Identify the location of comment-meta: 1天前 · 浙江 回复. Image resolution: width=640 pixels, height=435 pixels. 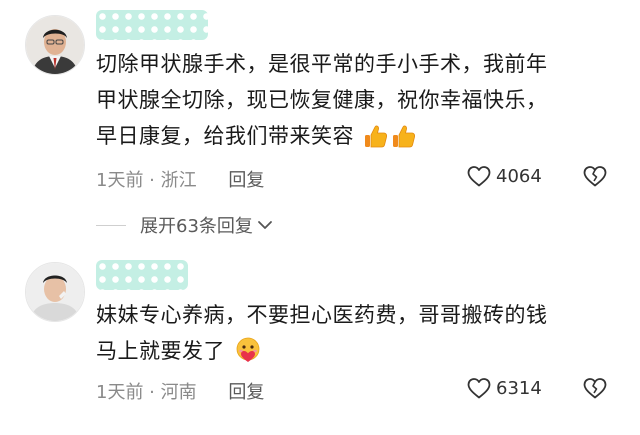
(180, 179).